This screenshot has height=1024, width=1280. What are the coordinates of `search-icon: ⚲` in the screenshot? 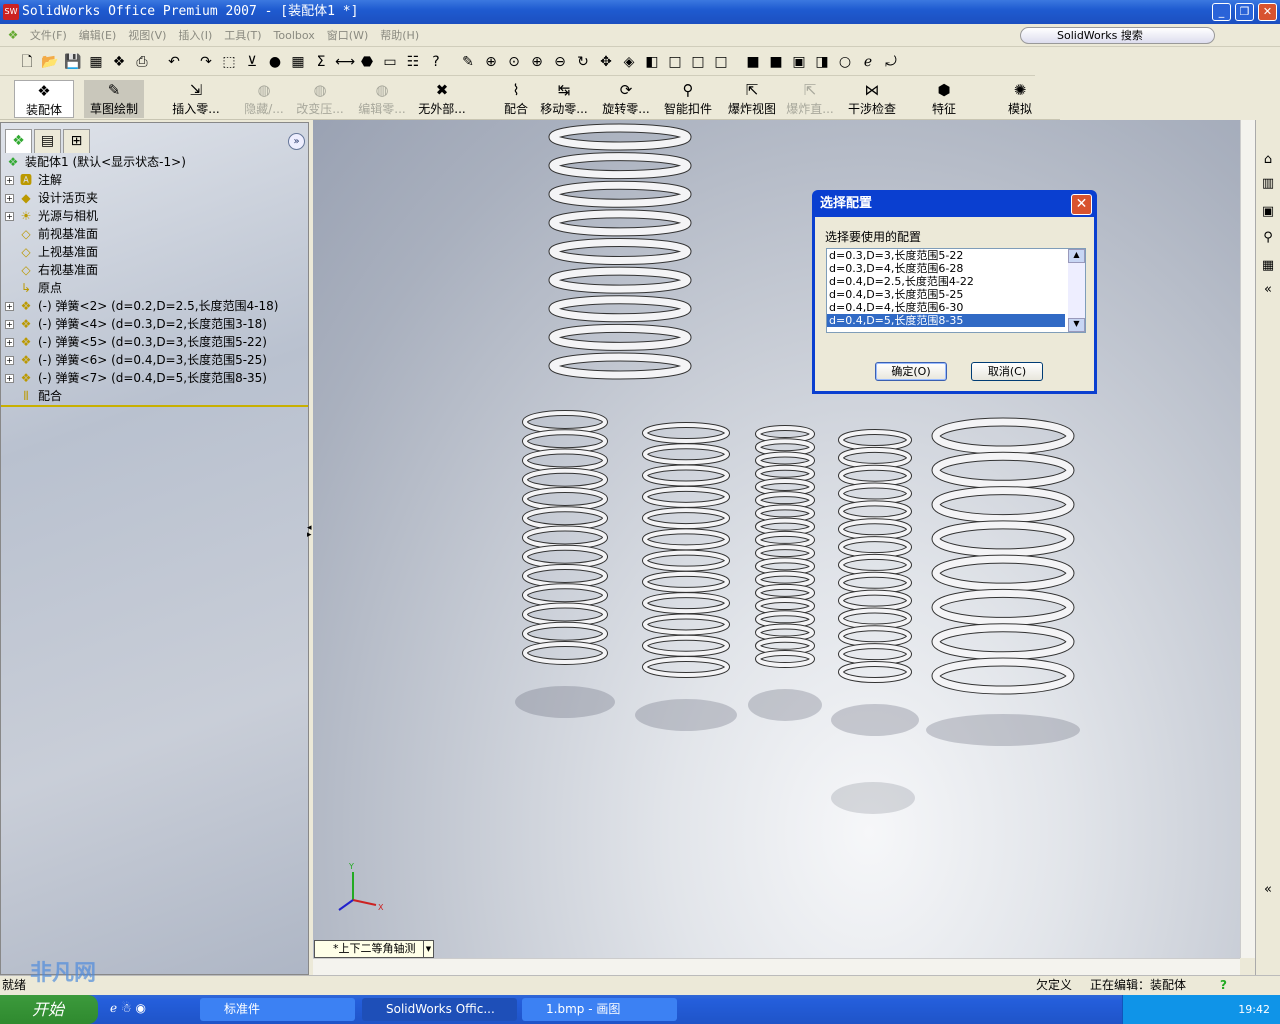 It's located at (1268, 239).